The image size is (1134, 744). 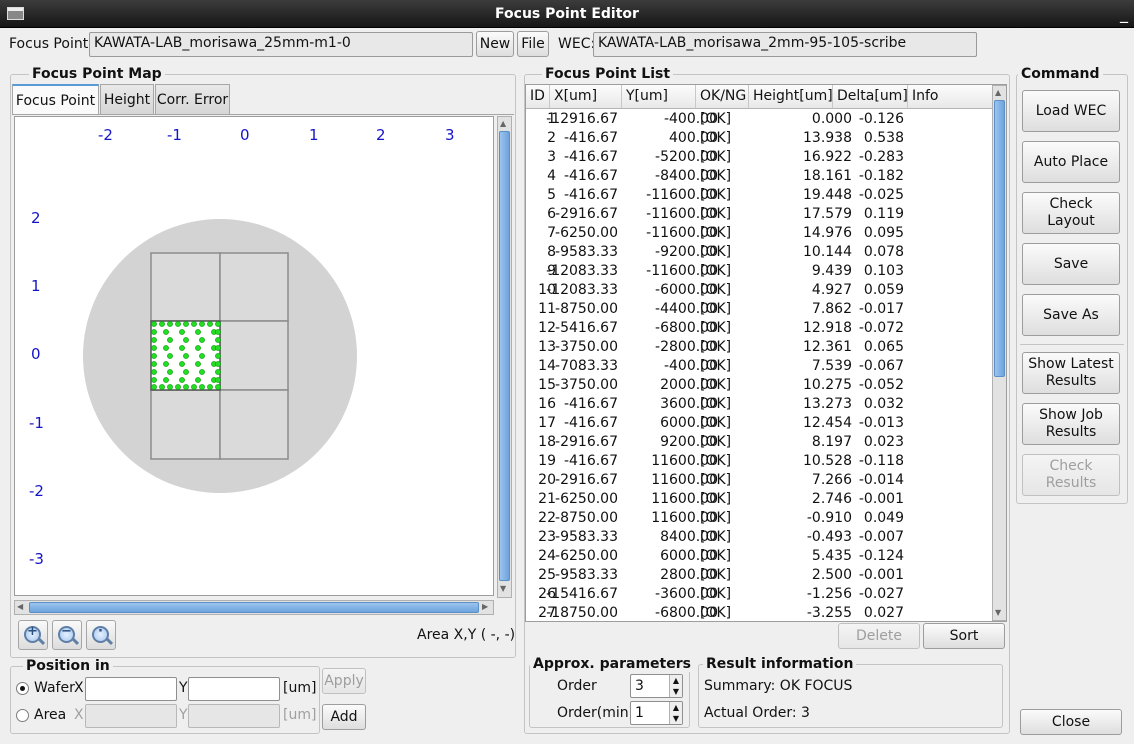 I want to click on table-row: 22 -8750.00 11600.00 [OK] -0.910 0.049, so click(x=759, y=518).